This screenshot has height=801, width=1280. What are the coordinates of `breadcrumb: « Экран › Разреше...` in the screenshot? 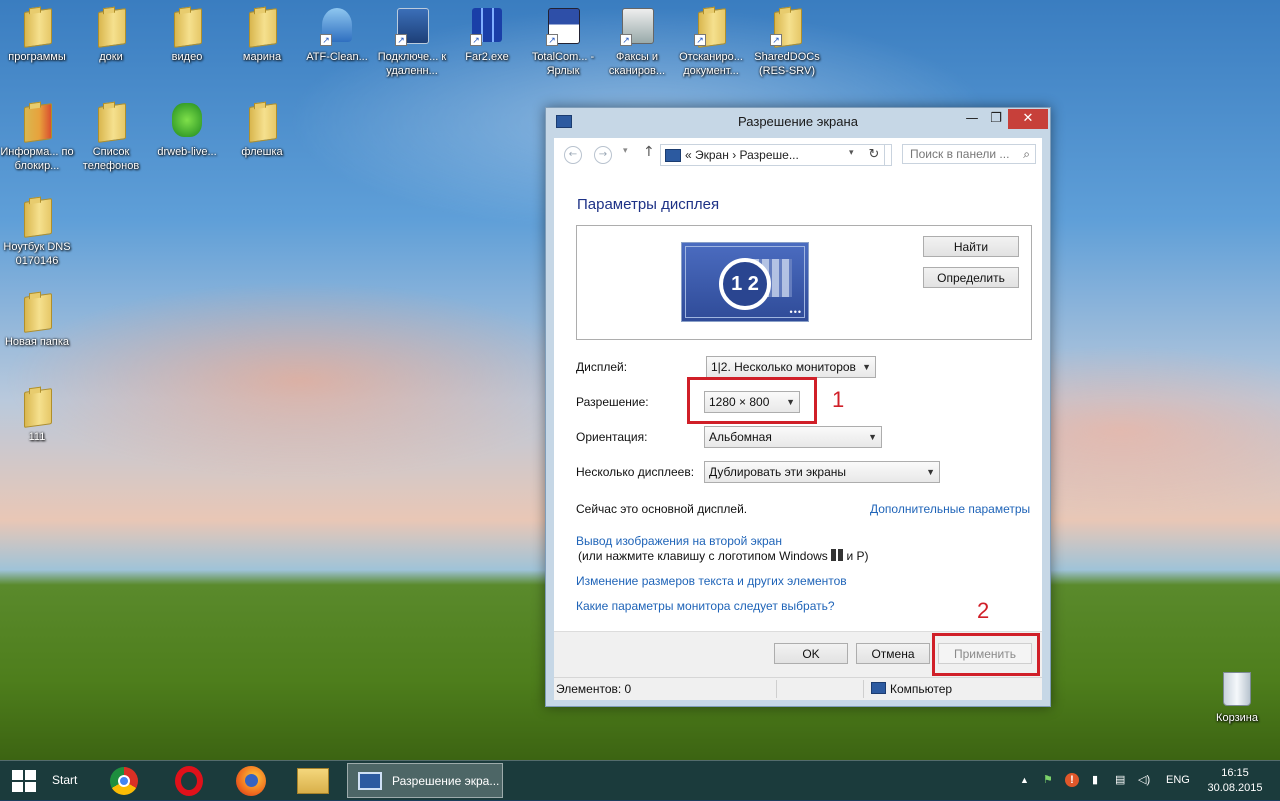 It's located at (742, 155).